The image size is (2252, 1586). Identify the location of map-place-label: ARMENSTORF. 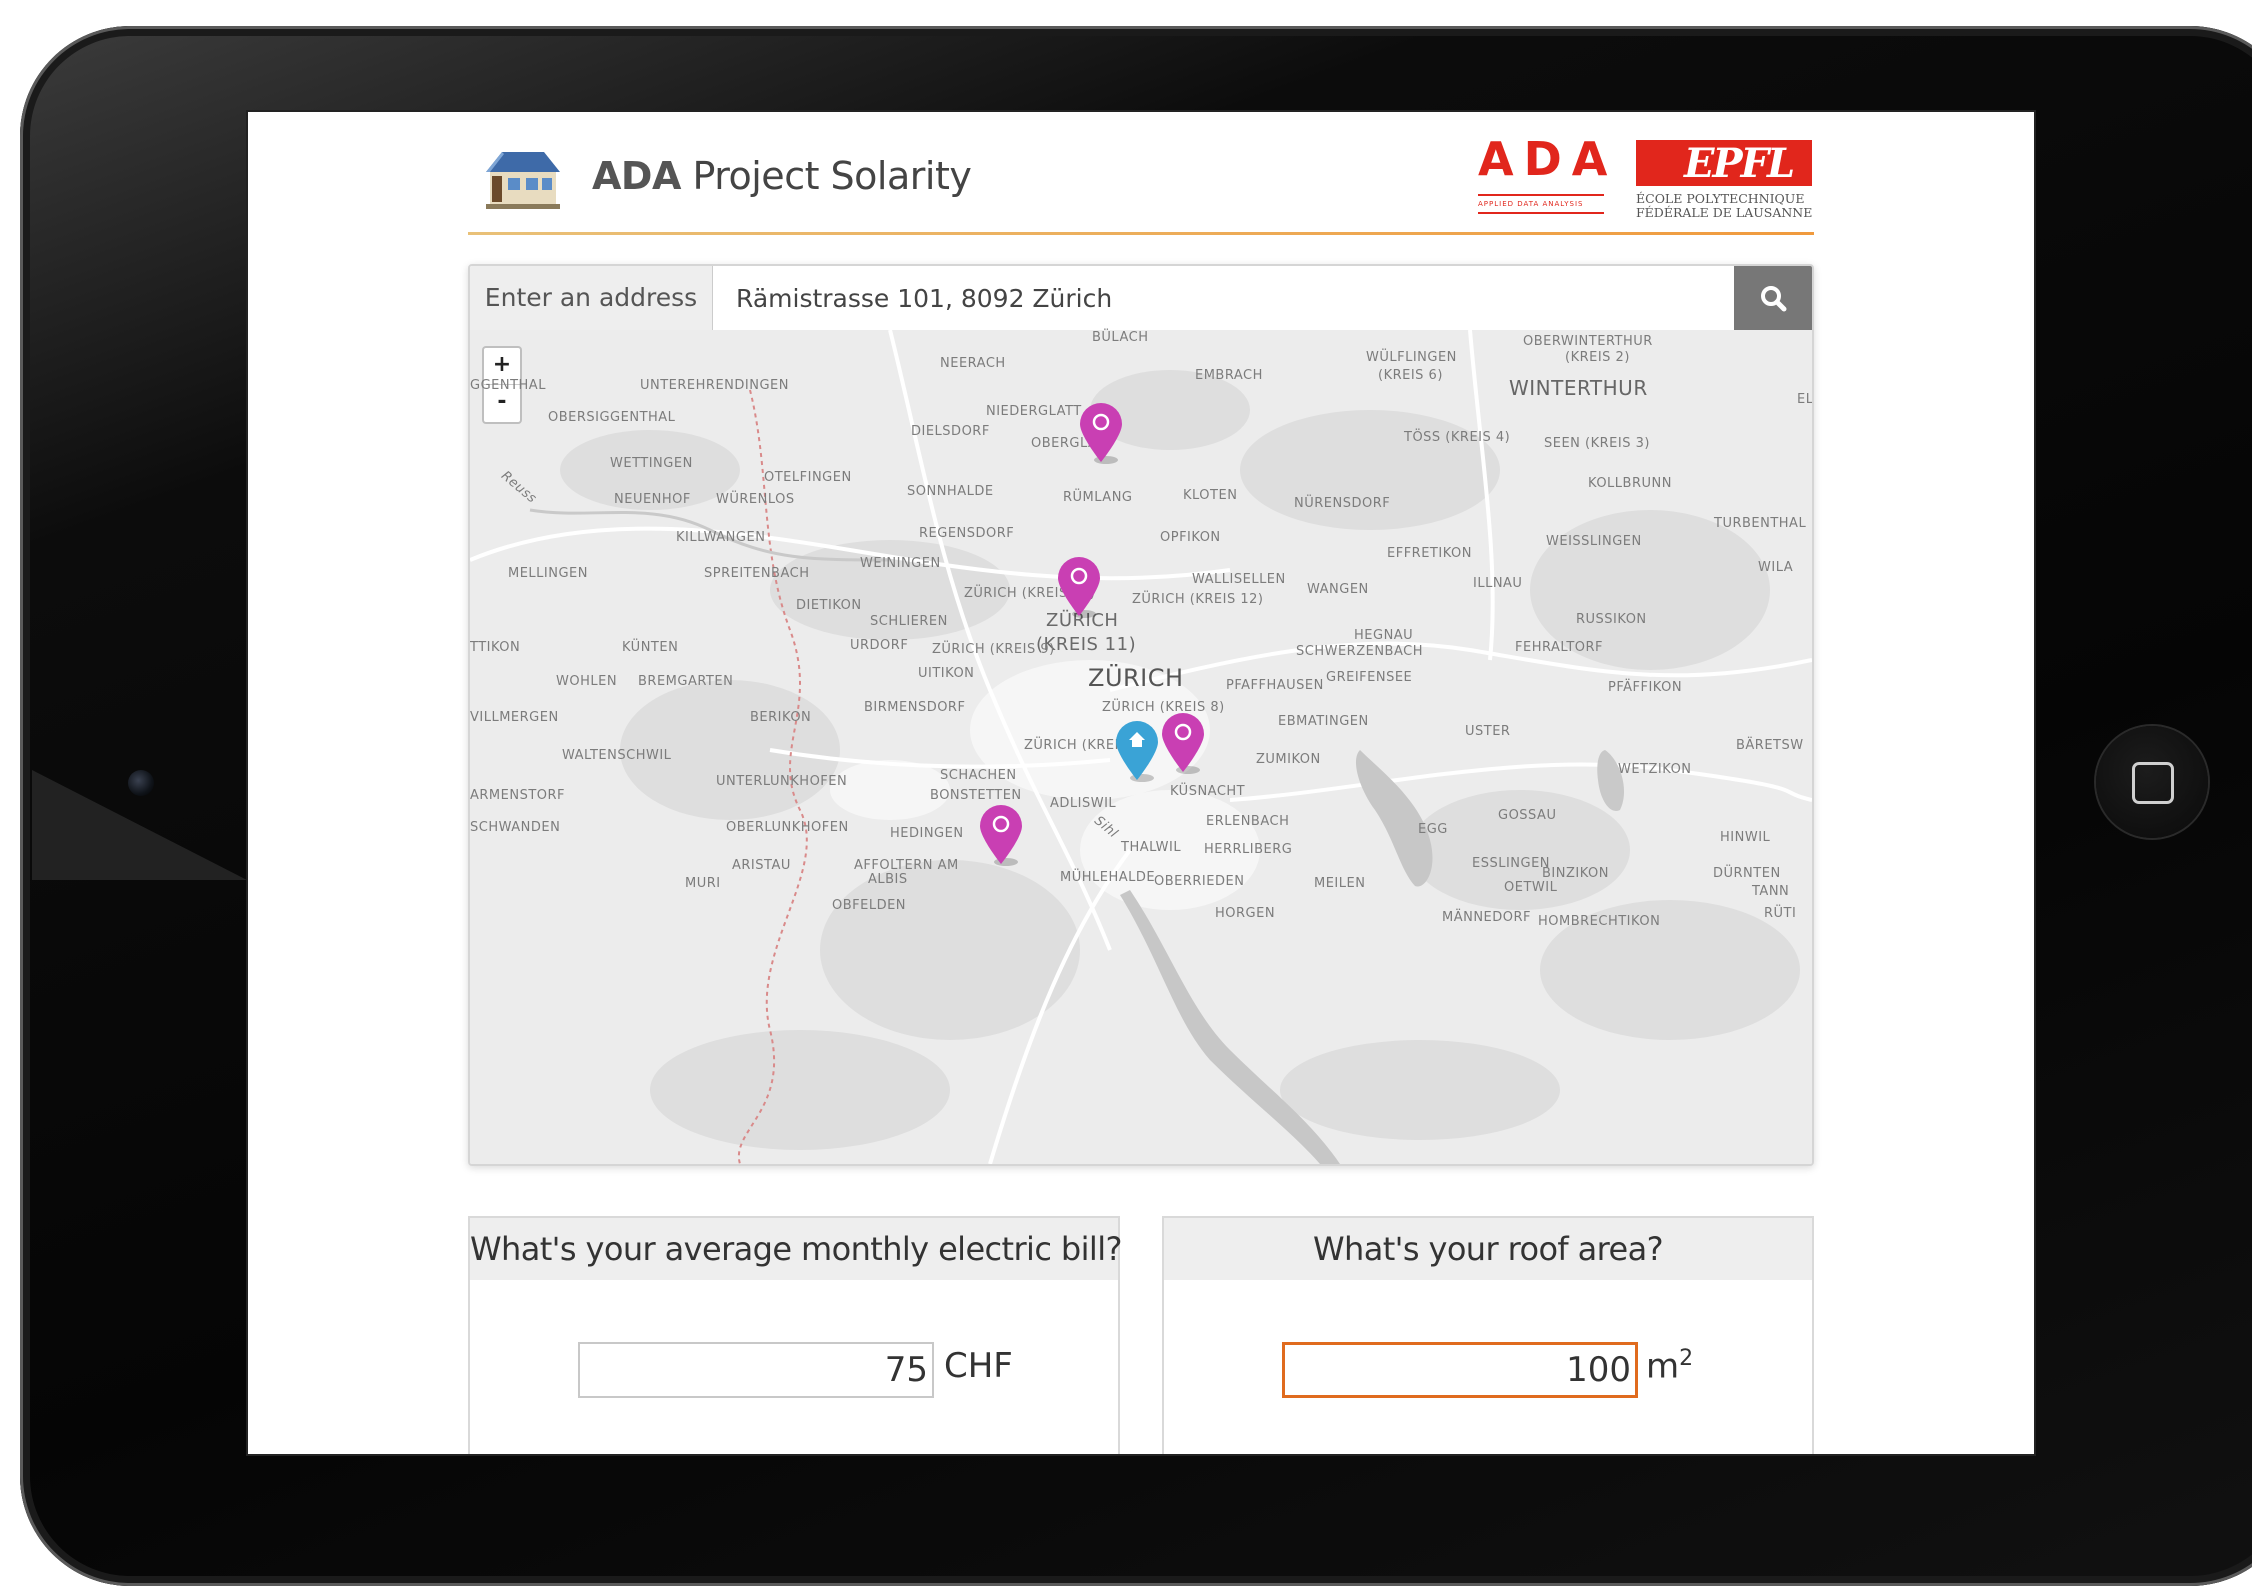
(518, 795).